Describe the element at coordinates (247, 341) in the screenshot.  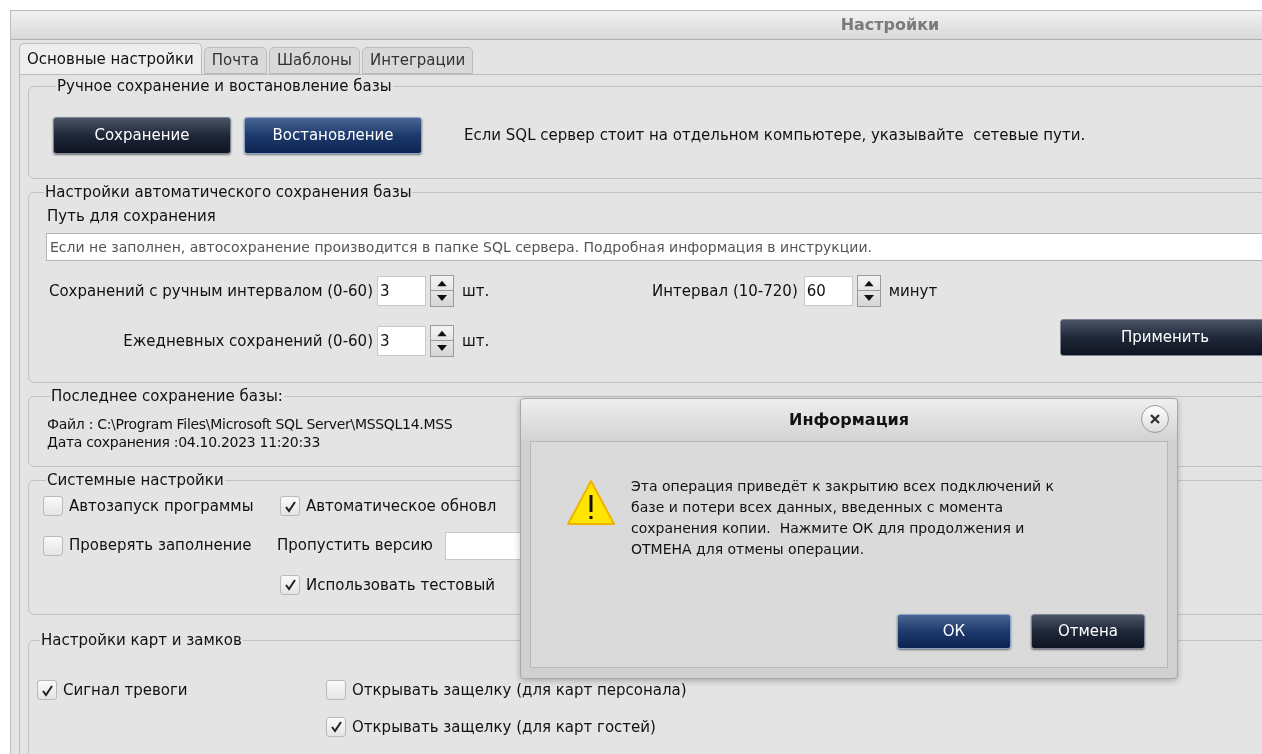
I see `field-label: Ежедневных сохранений (0-60)` at that location.